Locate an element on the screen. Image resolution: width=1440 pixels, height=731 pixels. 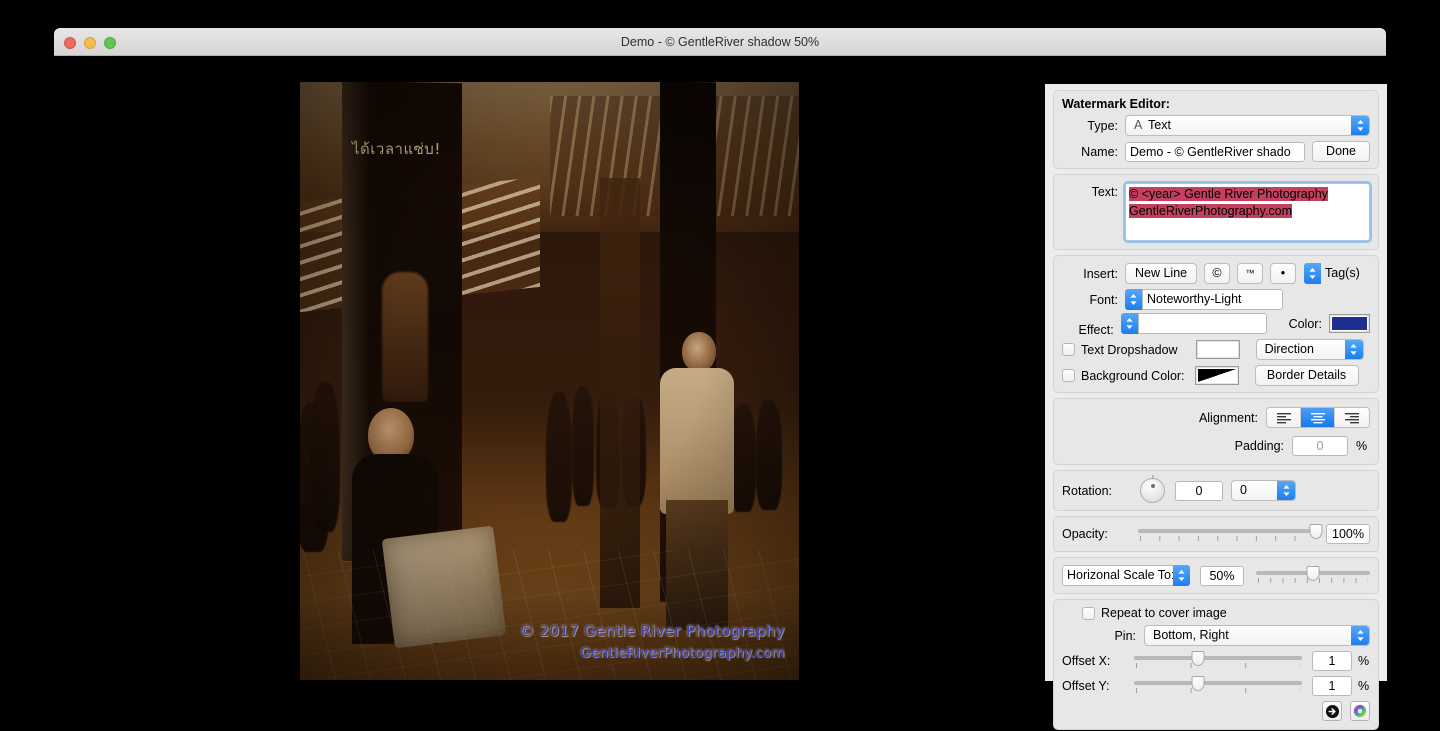
scale-mode-select: Horizonal Scale To: is located at coordinates (1126, 575).